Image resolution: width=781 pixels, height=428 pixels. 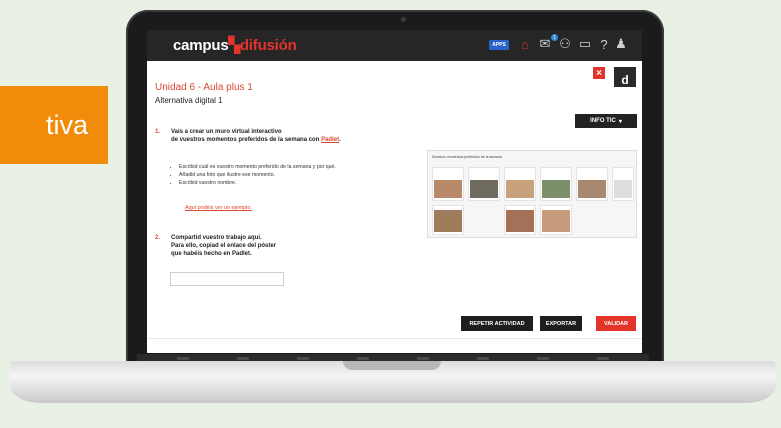 What do you see at coordinates (585, 44) in the screenshot?
I see `card-icon: ▭` at bounding box center [585, 44].